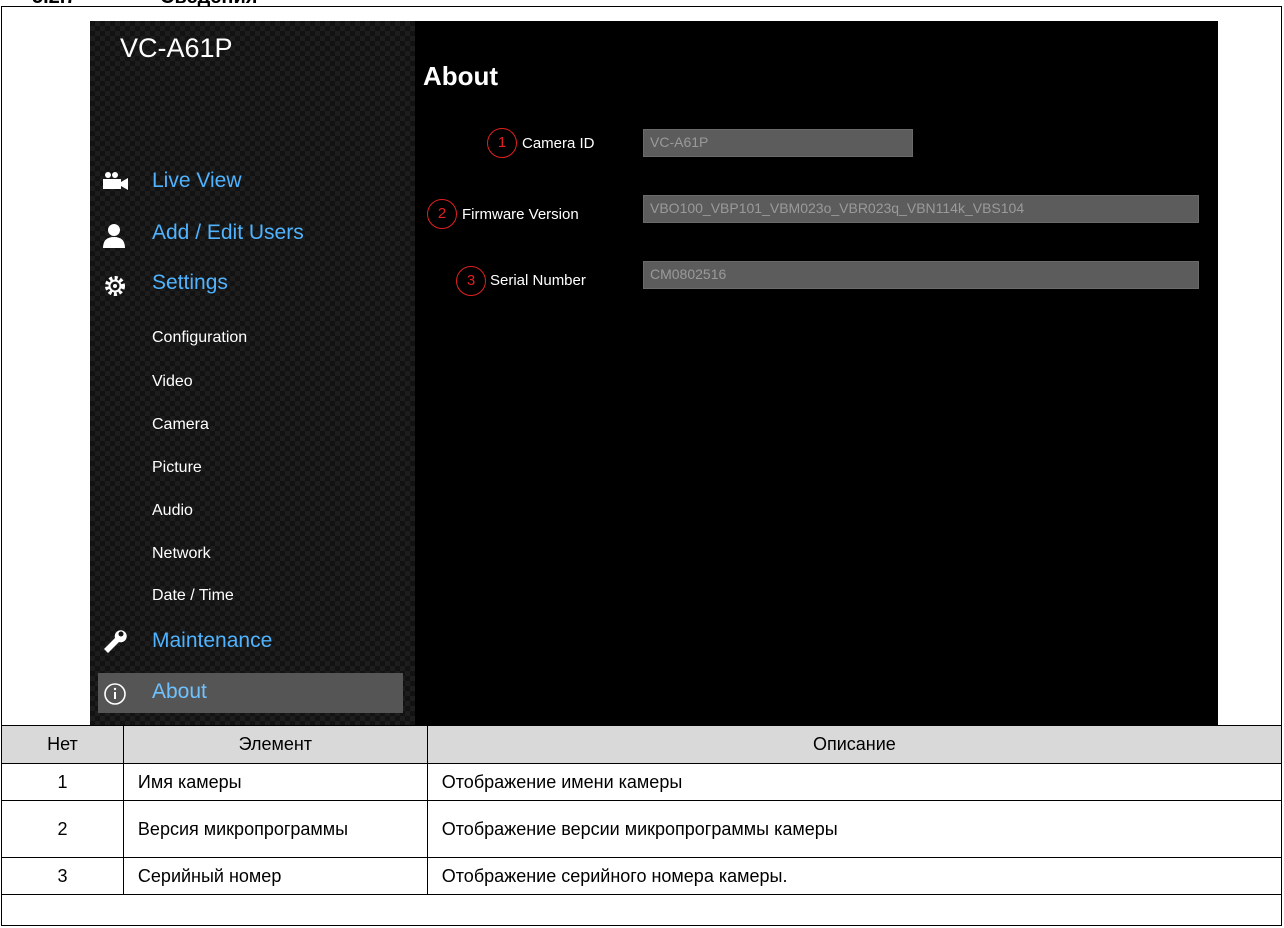 The image size is (1284, 928). I want to click on callout-2: 2, so click(442, 214).